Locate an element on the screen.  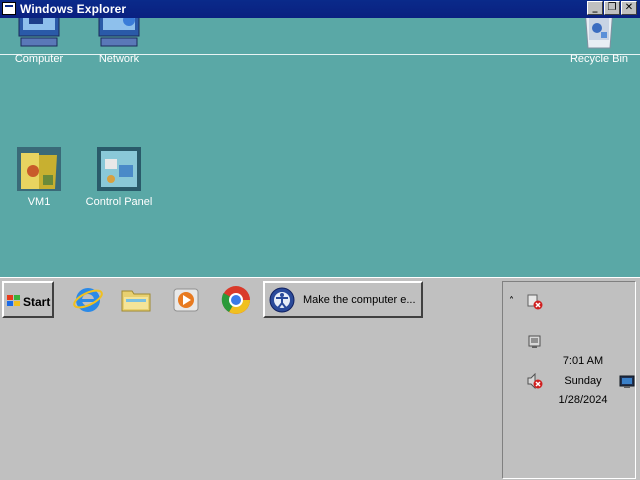
clock-time: 7:01 AM is located at coordinates (583, 361).